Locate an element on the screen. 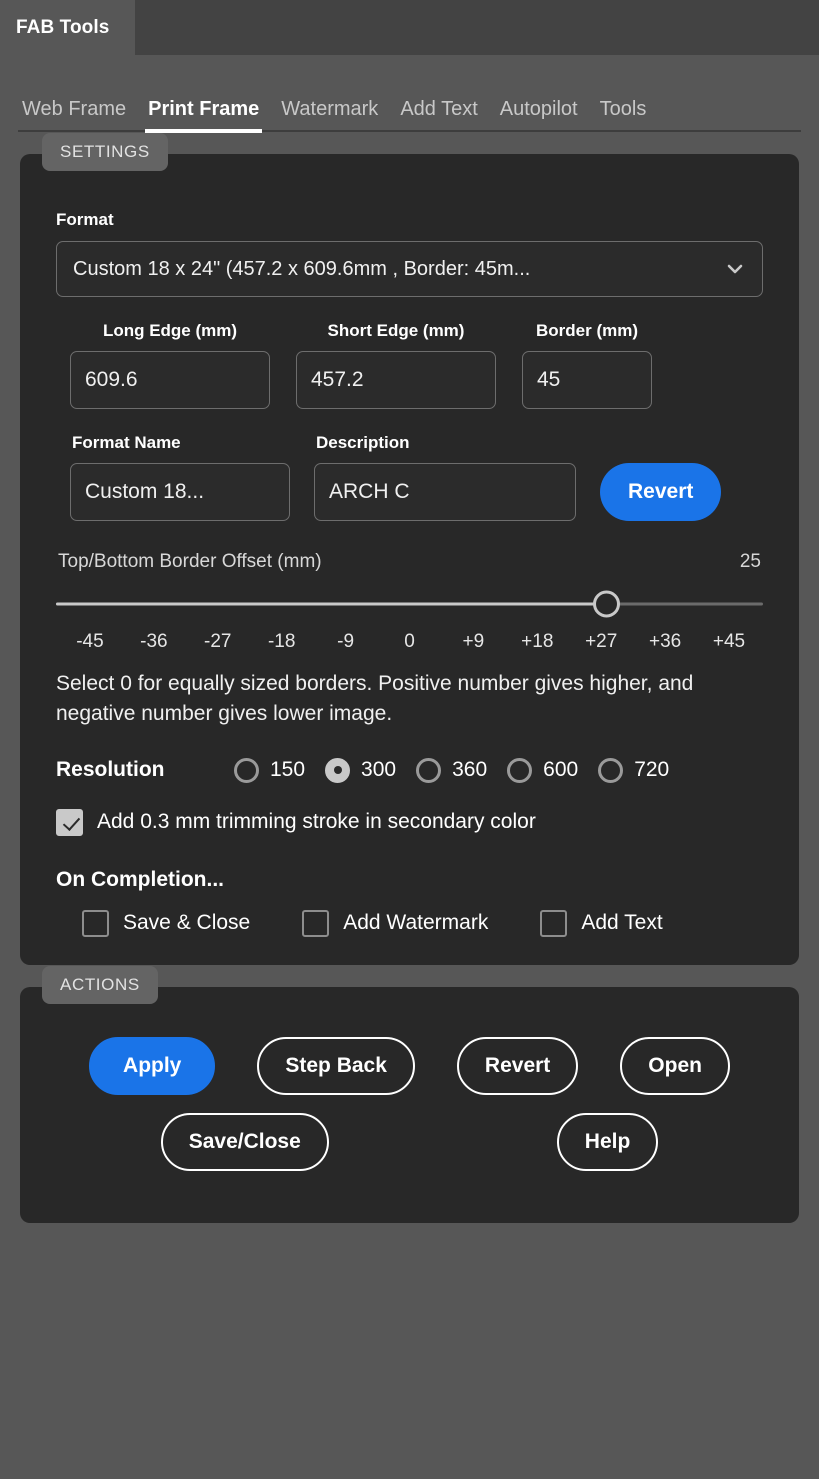  slider-tick-labels: -45 -36 -27 -18 -9 0 +9 +18 +27 +36 +45 is located at coordinates (409, 642).